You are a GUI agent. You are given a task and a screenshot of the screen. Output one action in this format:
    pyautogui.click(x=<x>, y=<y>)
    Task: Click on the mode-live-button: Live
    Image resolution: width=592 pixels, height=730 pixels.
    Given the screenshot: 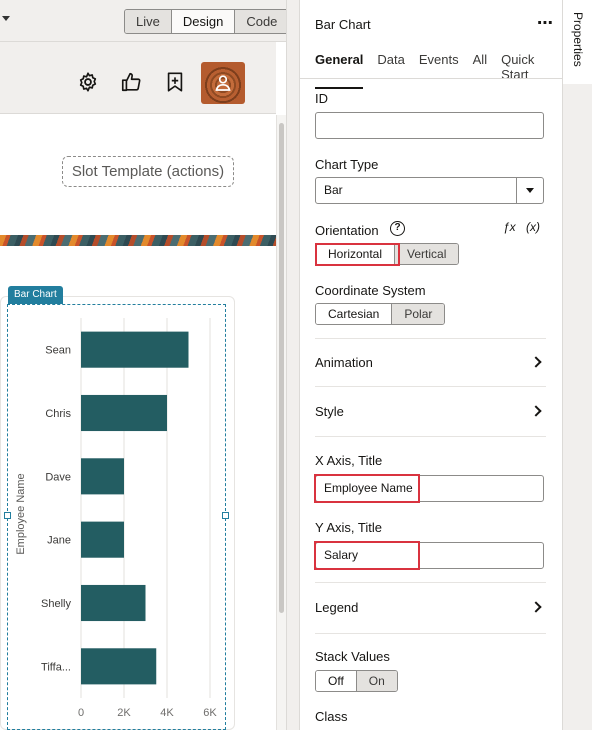 What is the action you would take?
    pyautogui.click(x=148, y=21)
    